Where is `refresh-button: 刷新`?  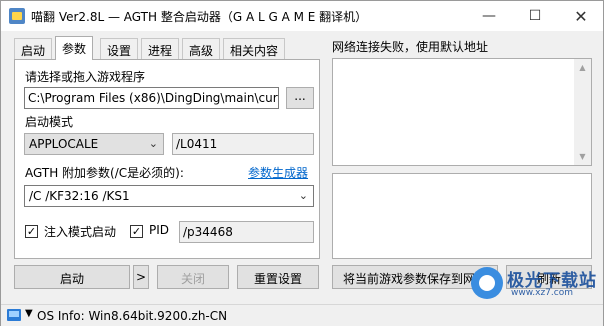 refresh-button: 刷新 is located at coordinates (549, 277).